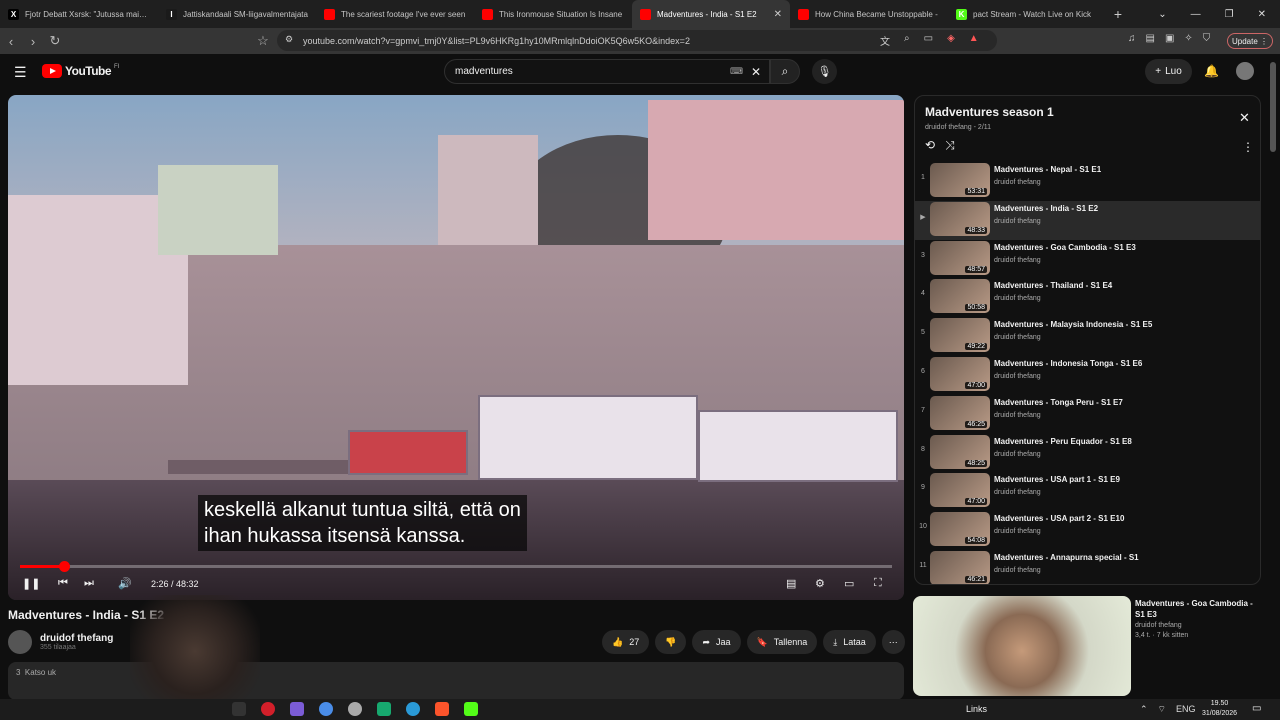 Image resolution: width=1280 pixels, height=720 pixels. I want to click on playlist-thumbnail: 54:08, so click(960, 529).